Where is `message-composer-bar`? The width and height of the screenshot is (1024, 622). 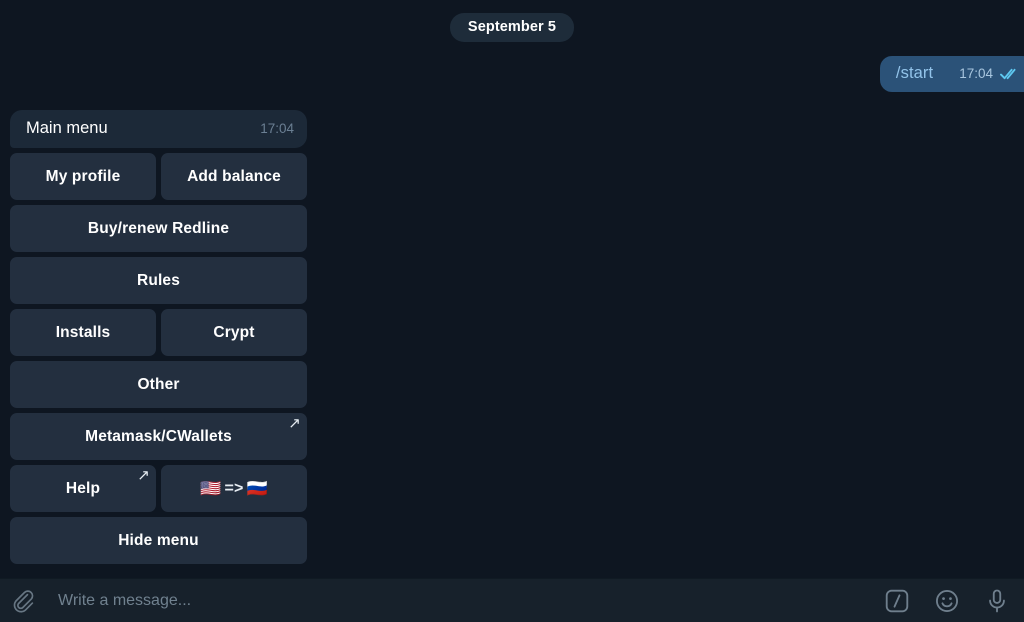
message-composer-bar is located at coordinates (512, 600).